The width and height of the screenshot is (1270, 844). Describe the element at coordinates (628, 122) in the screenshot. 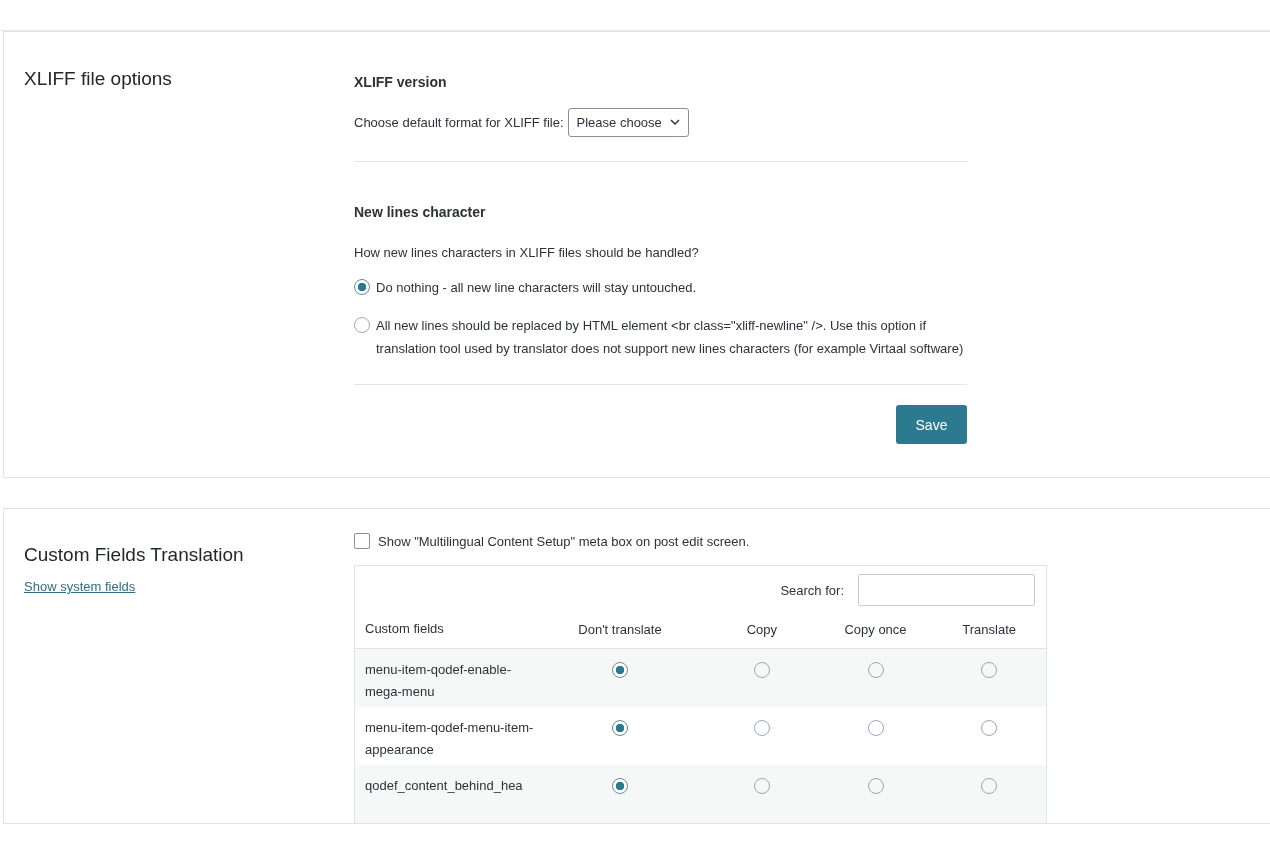

I see `format-dropdown: Please choose` at that location.